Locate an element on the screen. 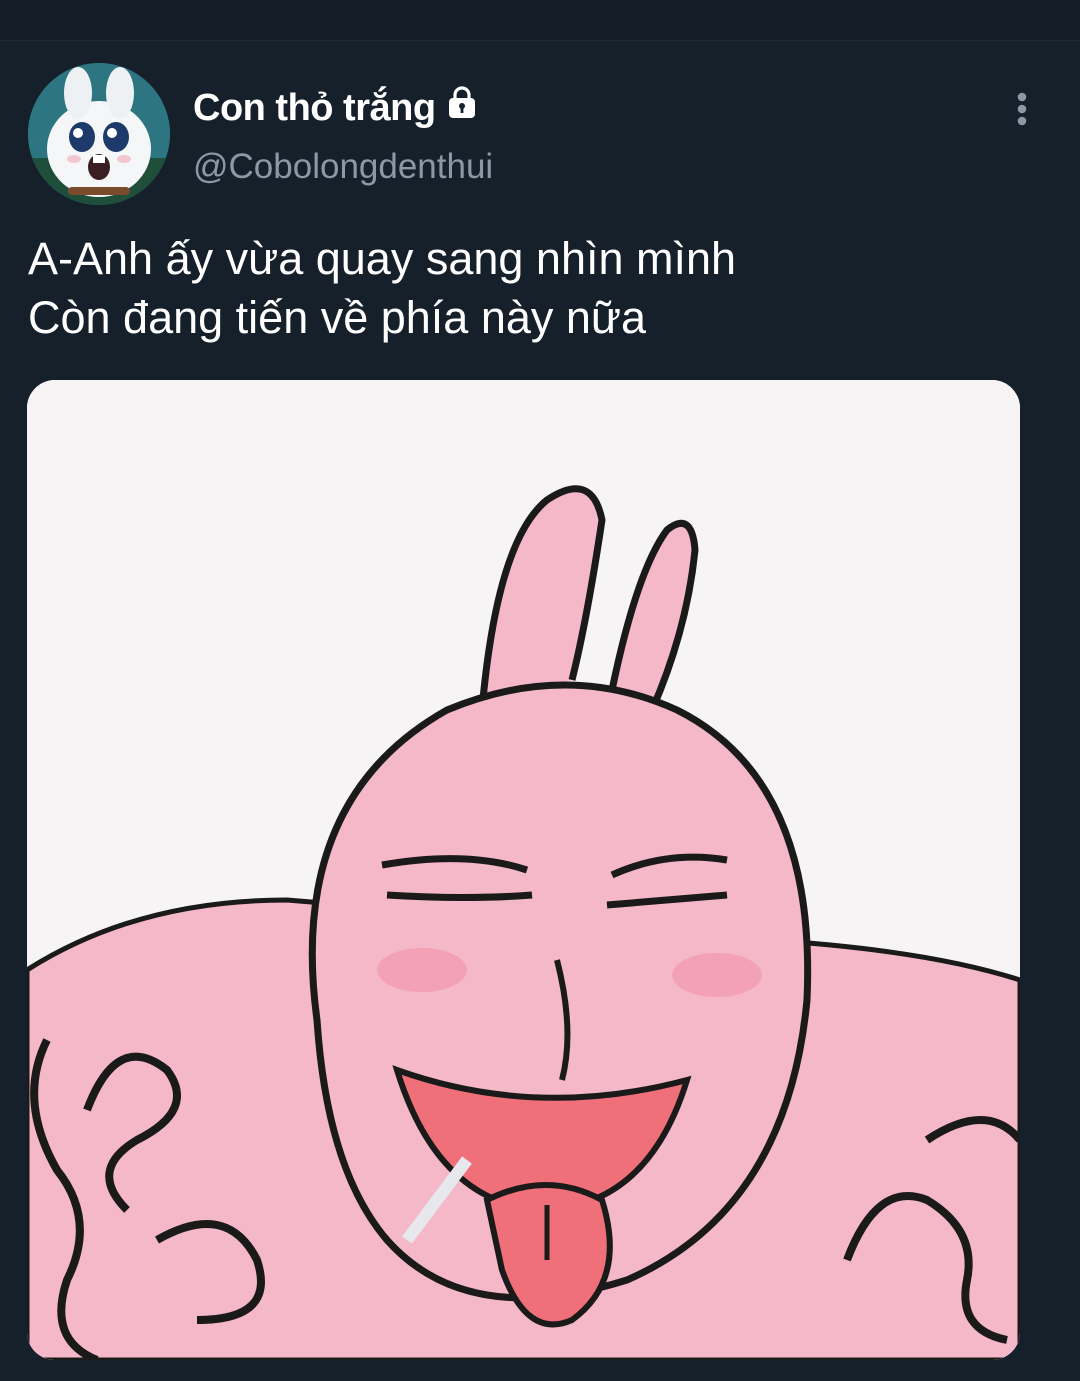 The height and width of the screenshot is (1381, 1080). lock-icon is located at coordinates (461, 102).